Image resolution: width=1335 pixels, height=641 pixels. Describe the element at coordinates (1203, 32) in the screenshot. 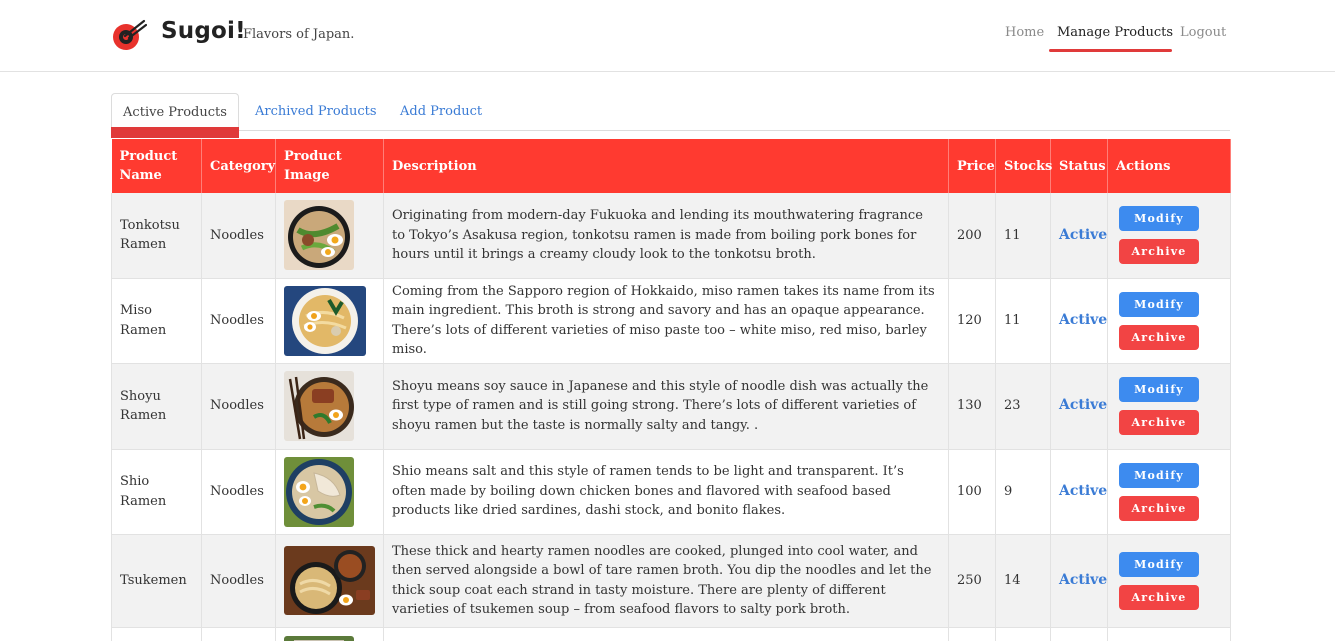

I see `nav-logout-link: Logout` at that location.